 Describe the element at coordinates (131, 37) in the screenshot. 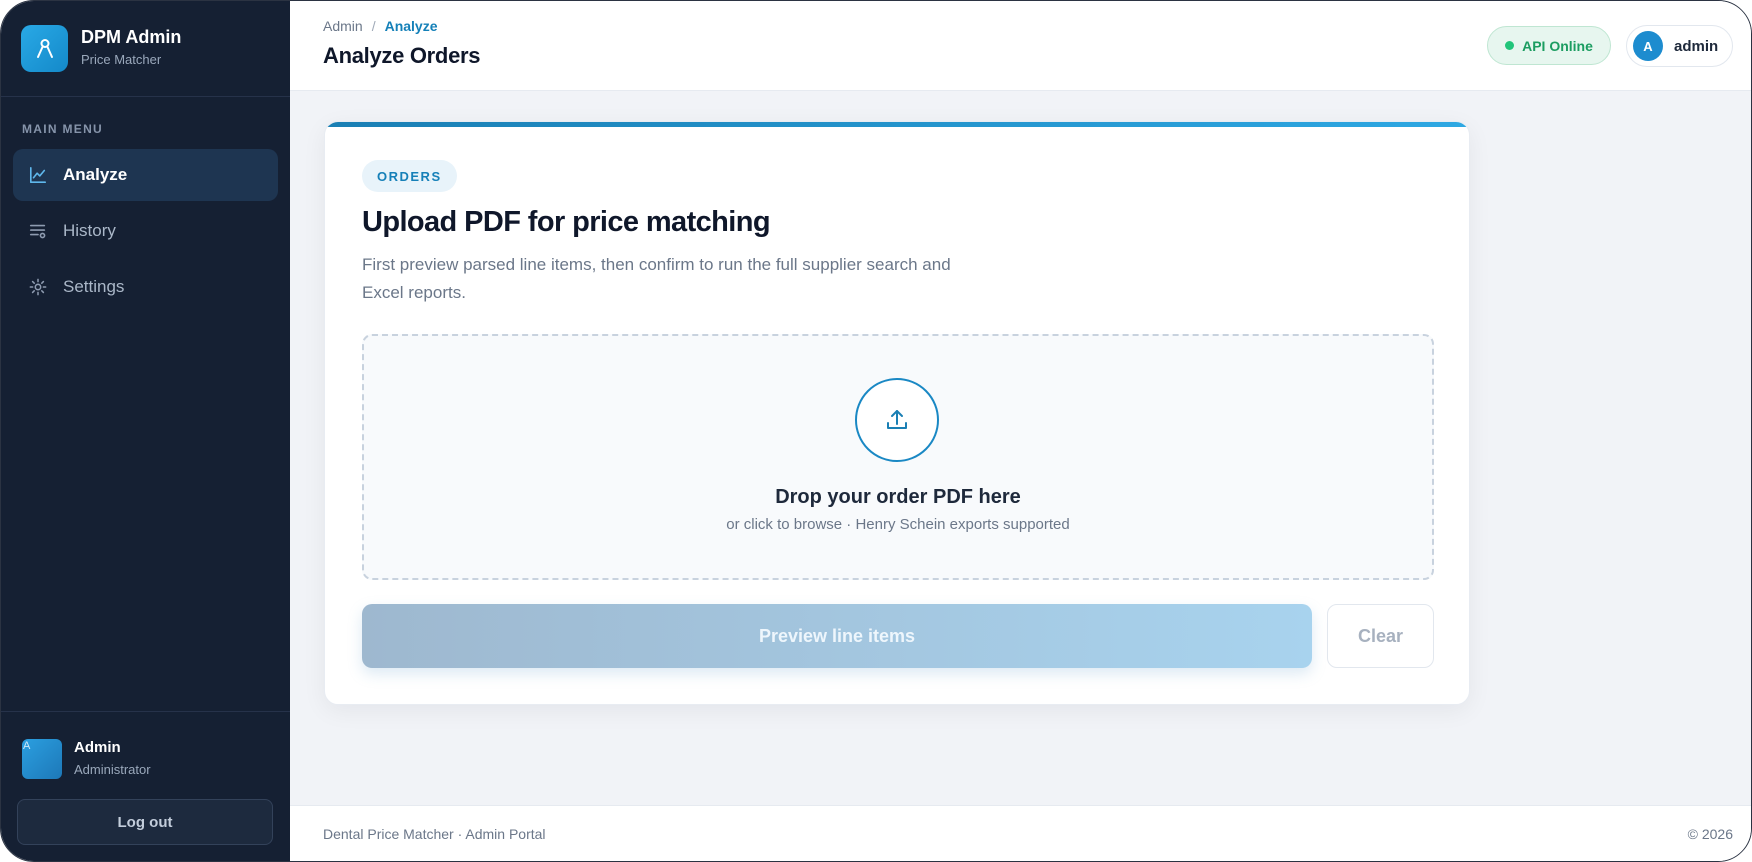

I see `brand-title: DPM Admin` at that location.